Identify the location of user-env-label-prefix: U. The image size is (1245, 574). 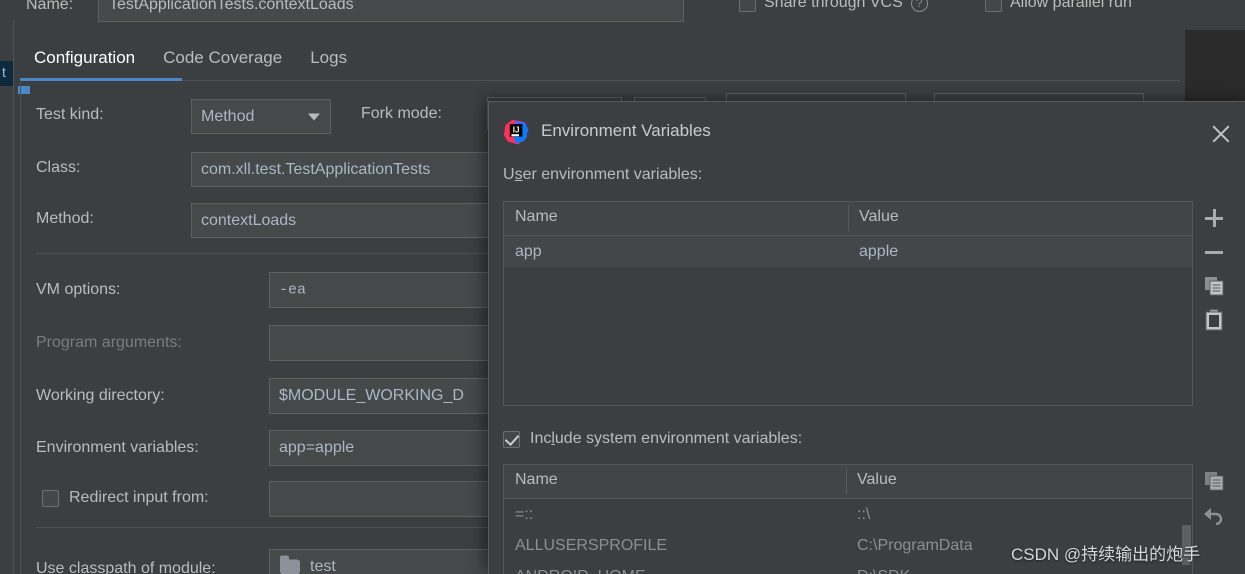
(509, 174).